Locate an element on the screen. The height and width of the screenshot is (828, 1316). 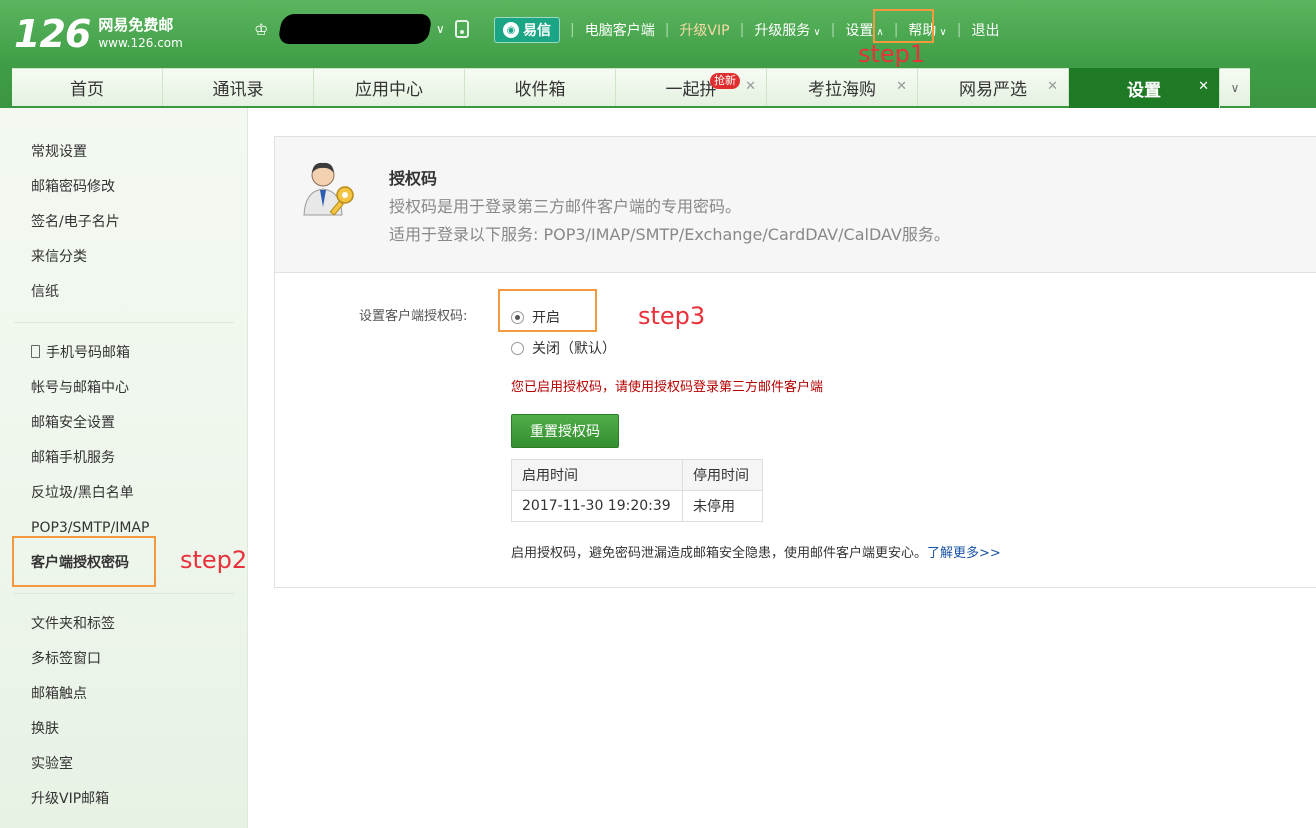
sidebar-group-general: 常规设置 邮箱密码修改 签名/电子名片 来信分类 信纸 is located at coordinates (124, 222).